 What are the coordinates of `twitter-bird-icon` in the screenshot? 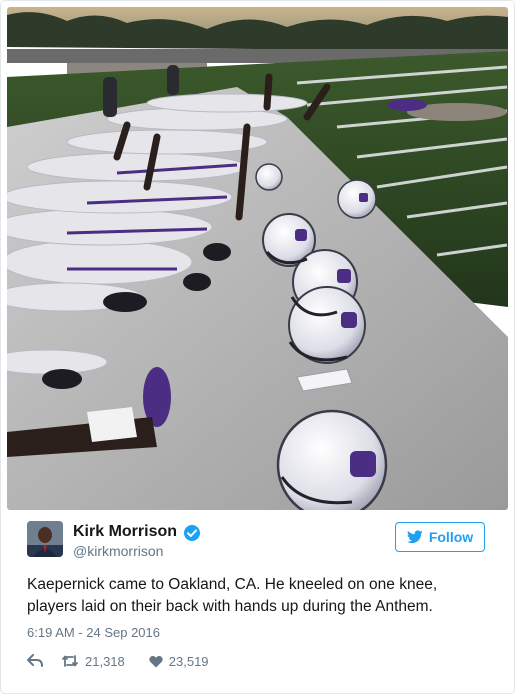 It's located at (414, 537).